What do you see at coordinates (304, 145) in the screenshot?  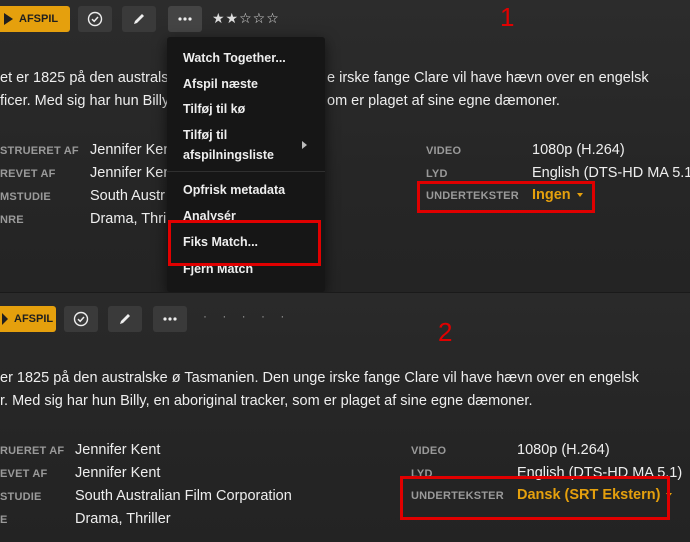 I see `submenu-arrow-icon` at bounding box center [304, 145].